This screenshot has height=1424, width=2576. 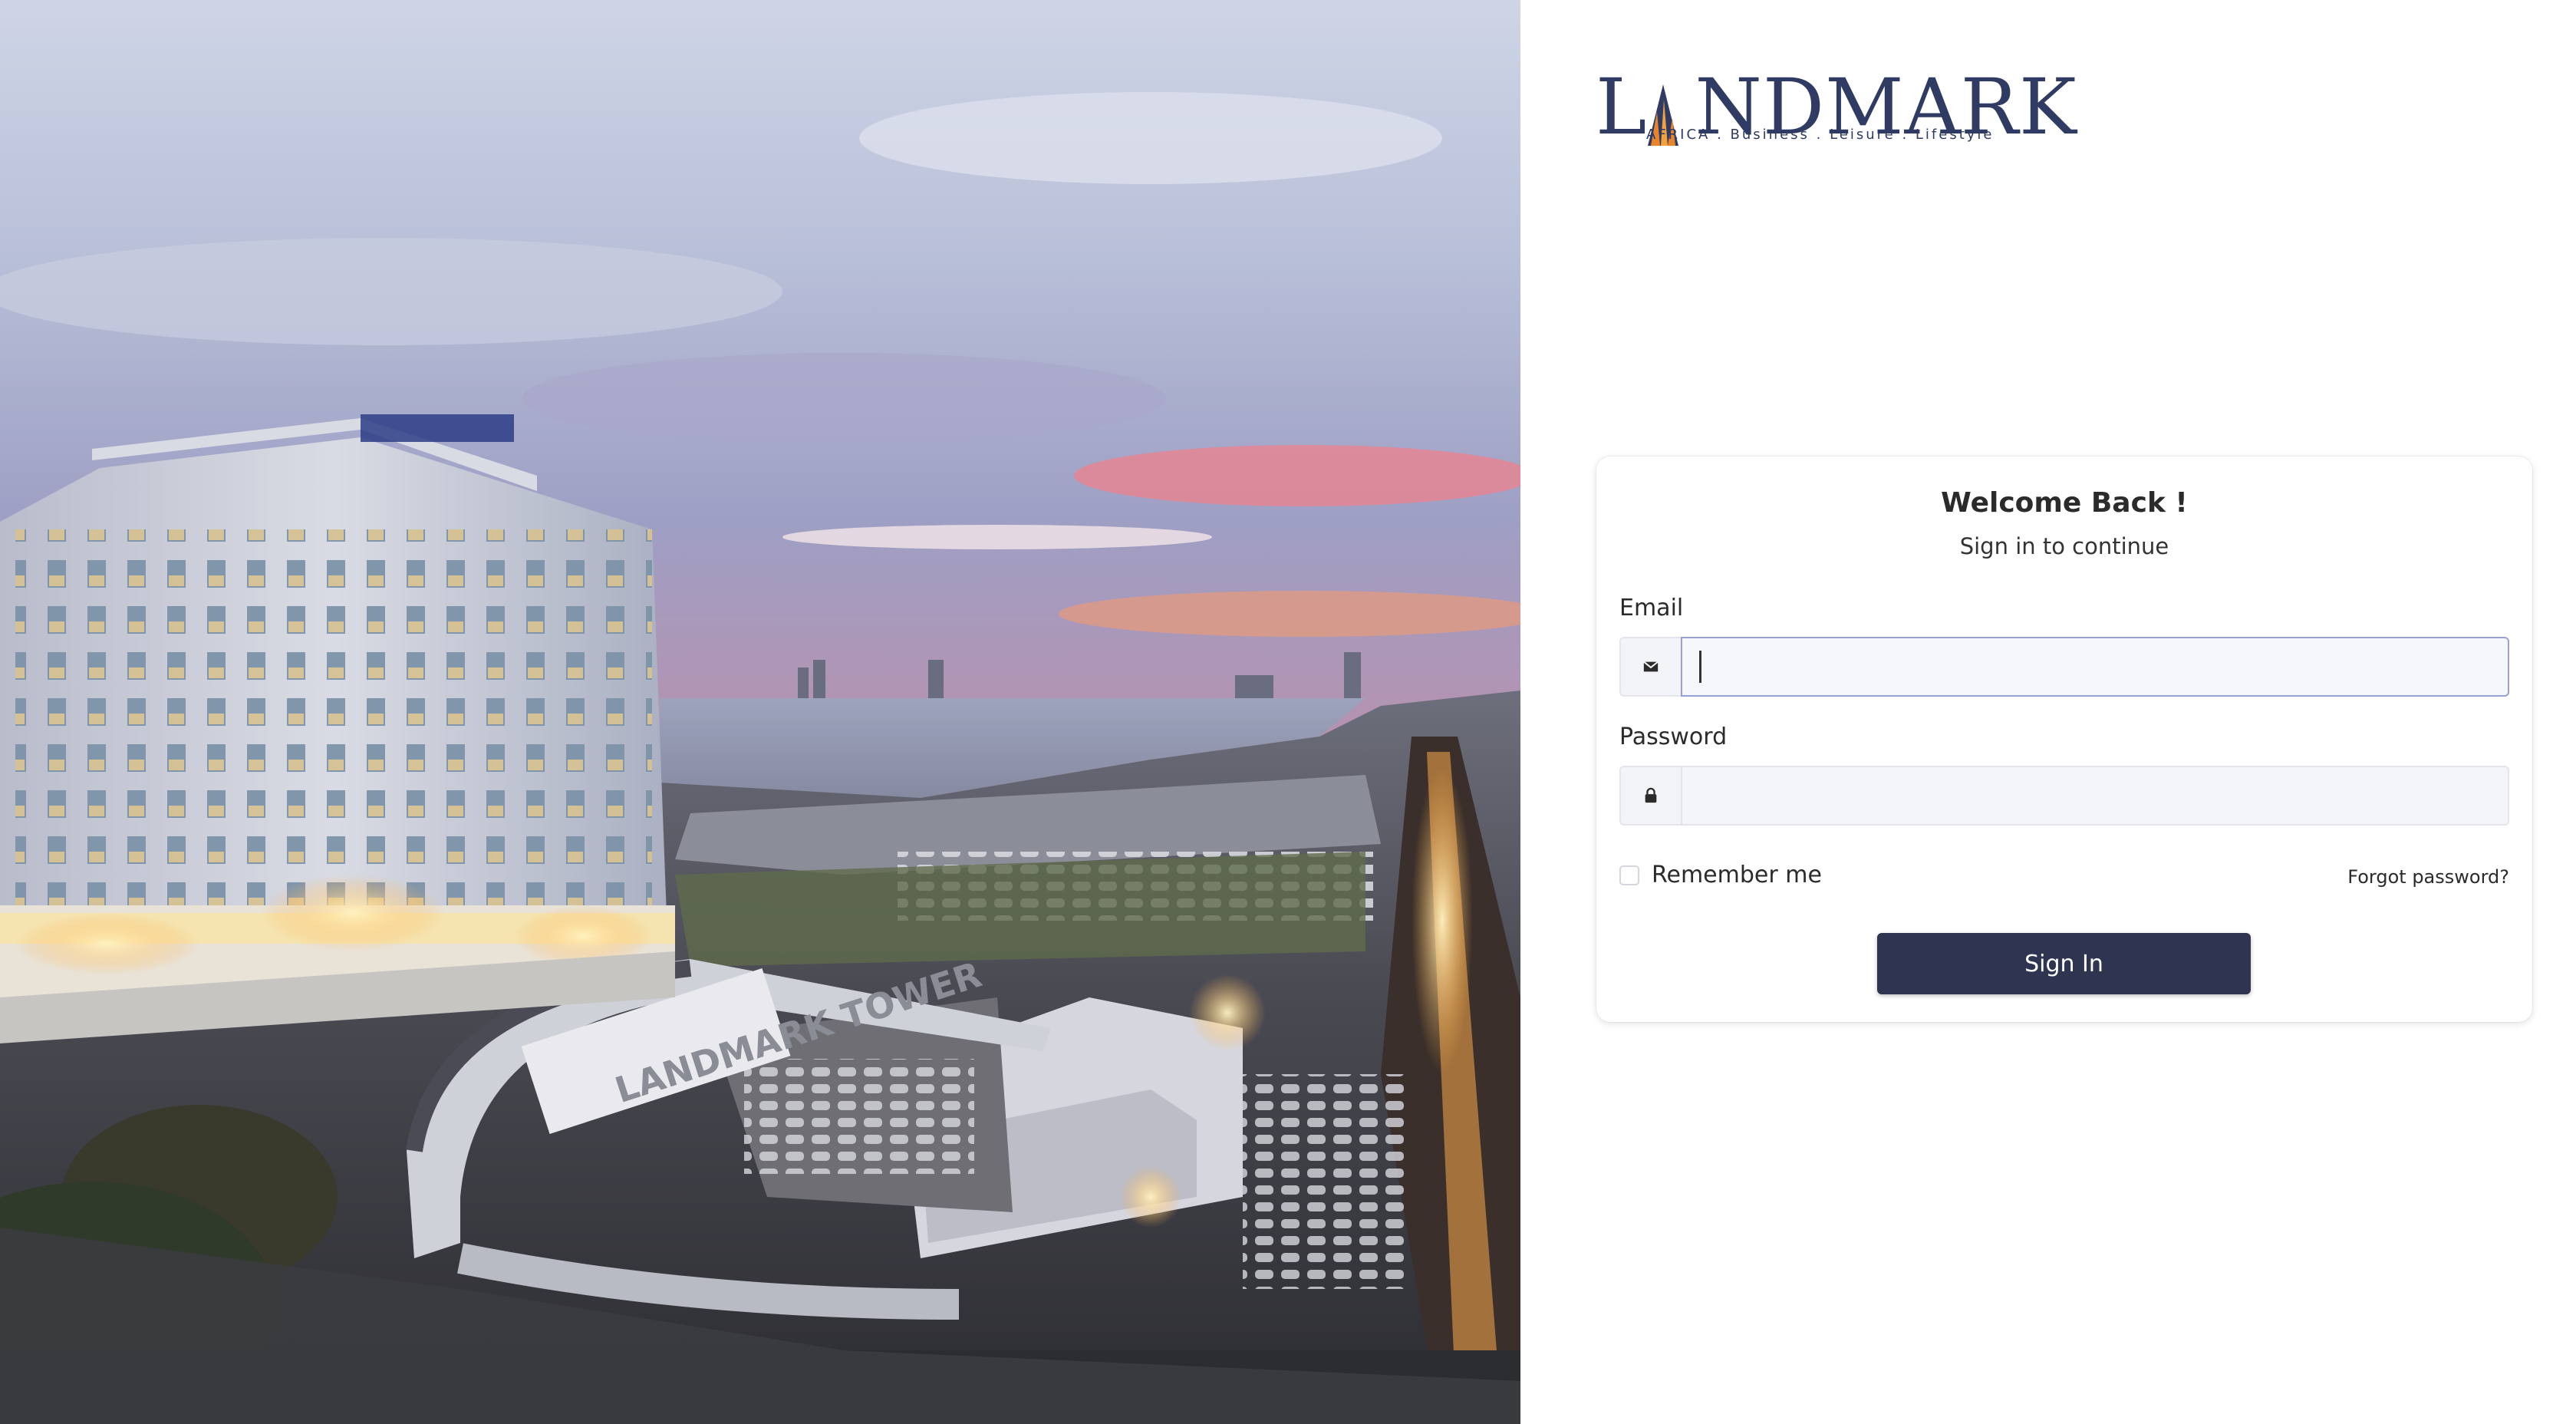 I want to click on lock-icon, so click(x=1650, y=796).